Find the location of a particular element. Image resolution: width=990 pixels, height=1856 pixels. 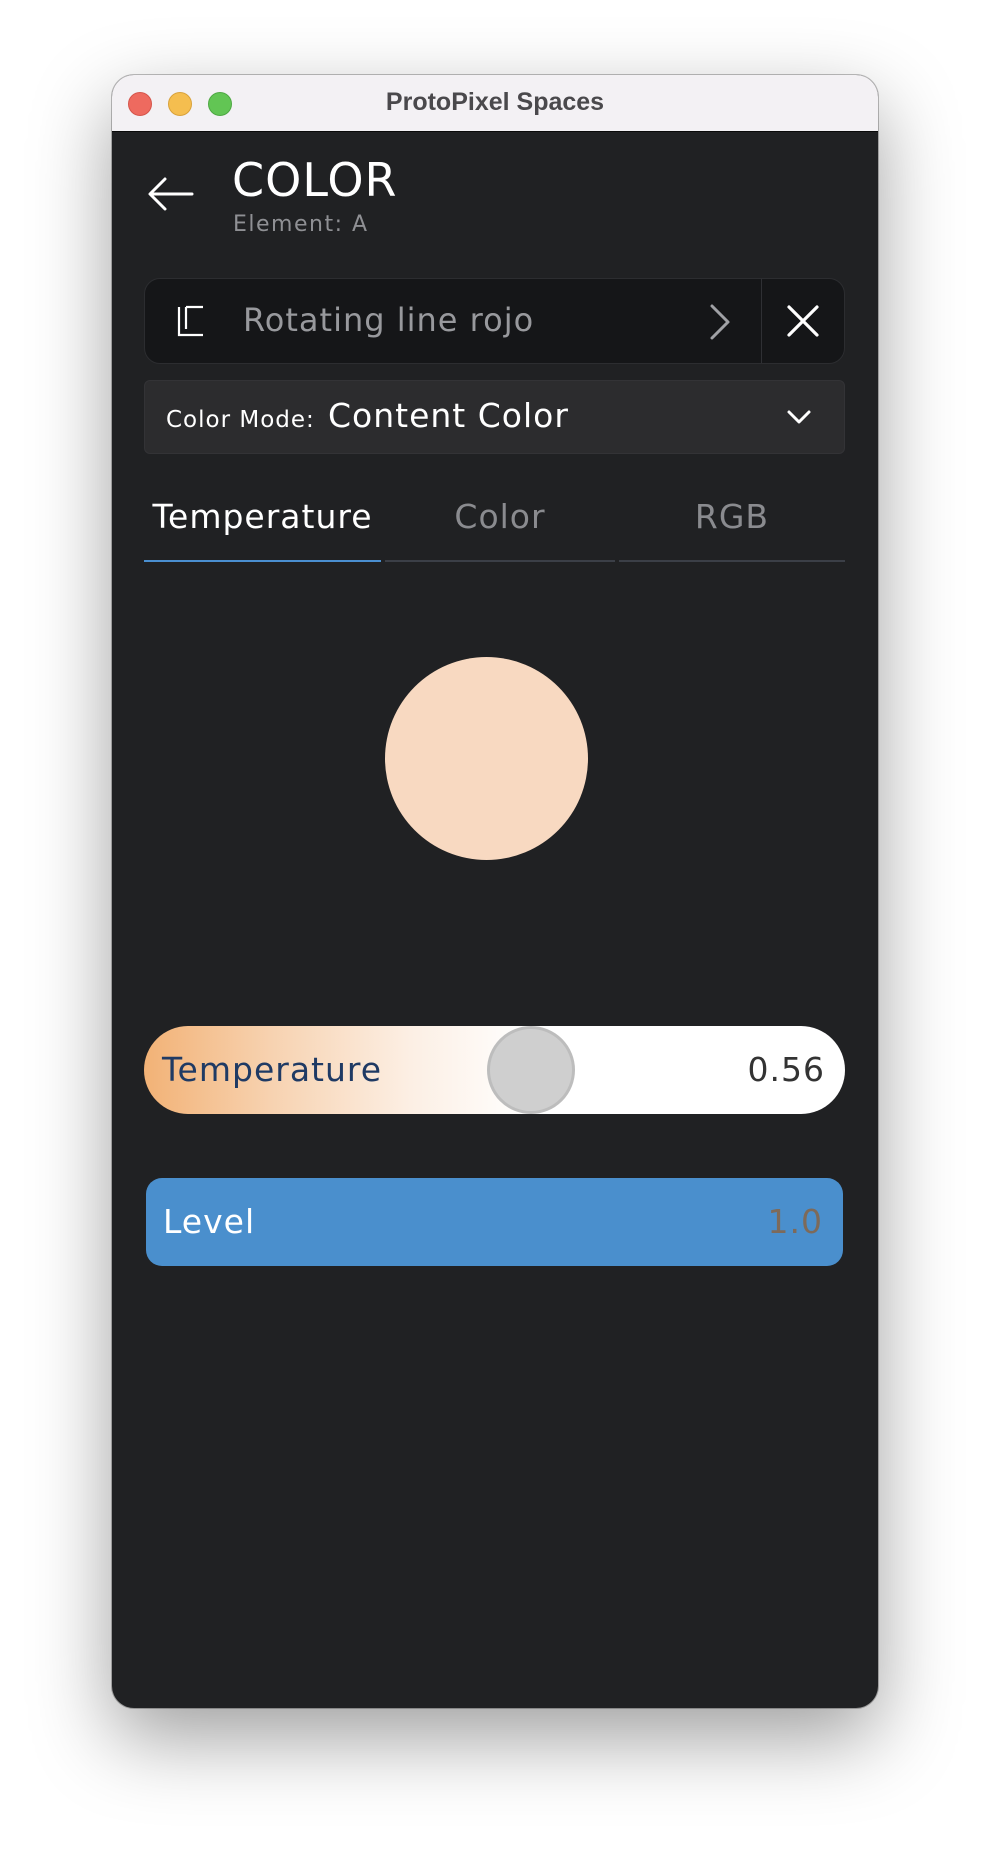

temperature-slider-thumb is located at coordinates (531, 1070).